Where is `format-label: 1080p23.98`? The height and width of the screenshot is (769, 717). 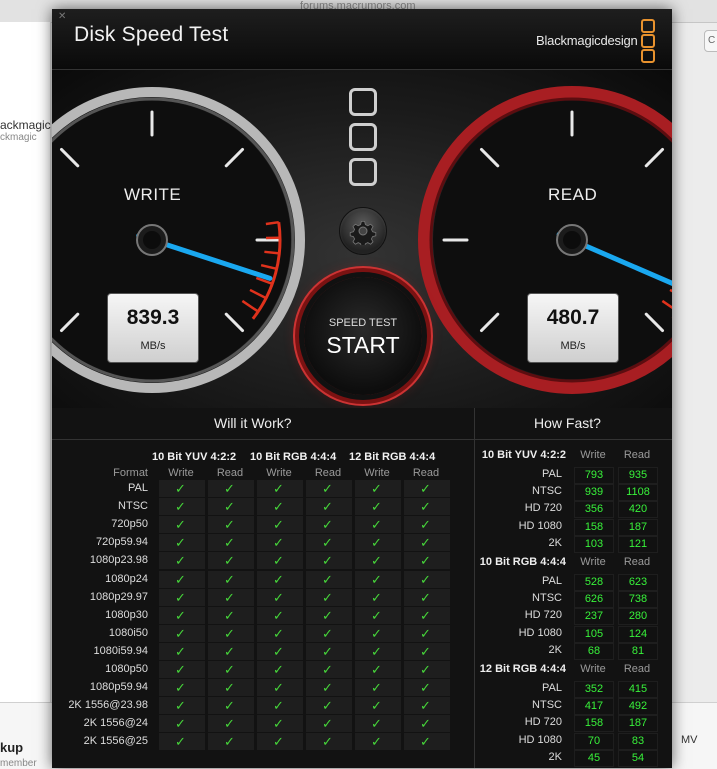
format-label: 1080p23.98 is located at coordinates (102, 560).